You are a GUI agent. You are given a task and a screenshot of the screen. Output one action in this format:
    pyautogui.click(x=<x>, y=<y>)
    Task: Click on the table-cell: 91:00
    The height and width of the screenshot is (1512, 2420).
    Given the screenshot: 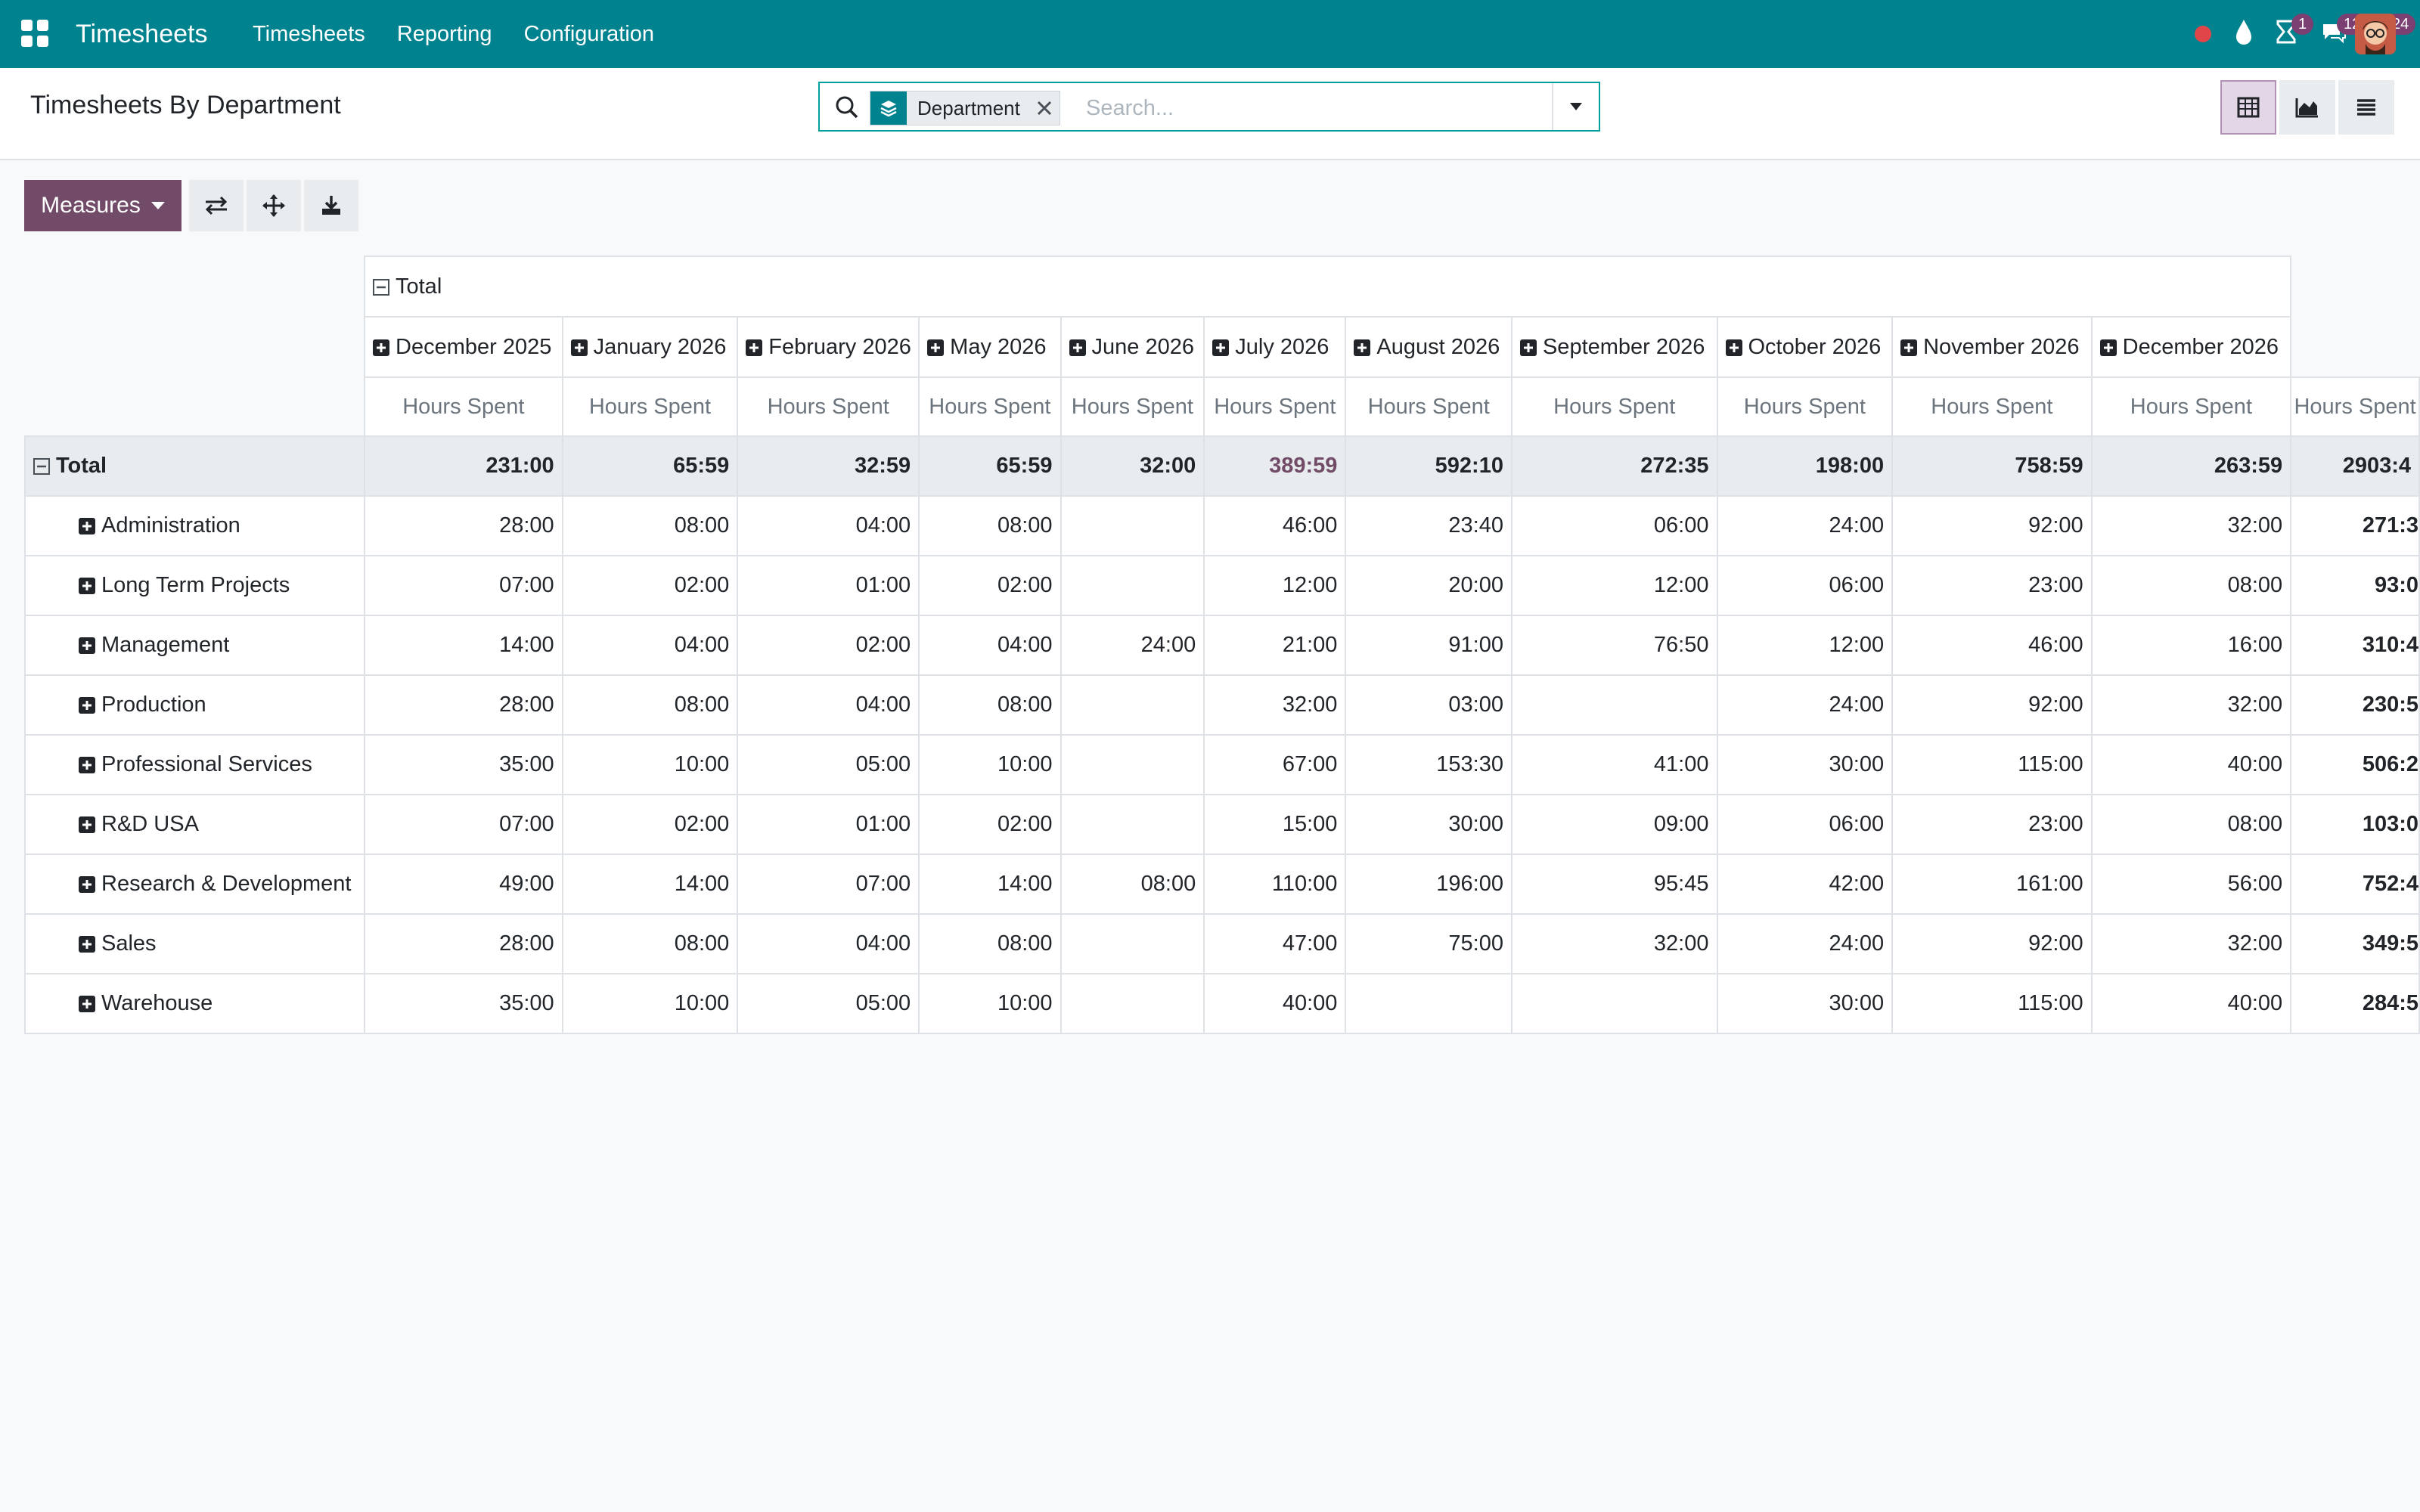 What is the action you would take?
    pyautogui.click(x=1428, y=645)
    